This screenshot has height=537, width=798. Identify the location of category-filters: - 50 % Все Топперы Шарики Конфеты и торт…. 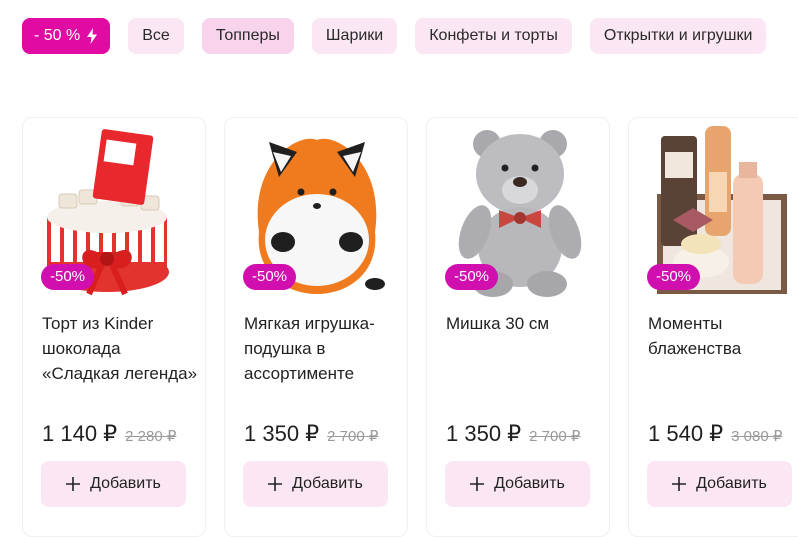
(394, 36).